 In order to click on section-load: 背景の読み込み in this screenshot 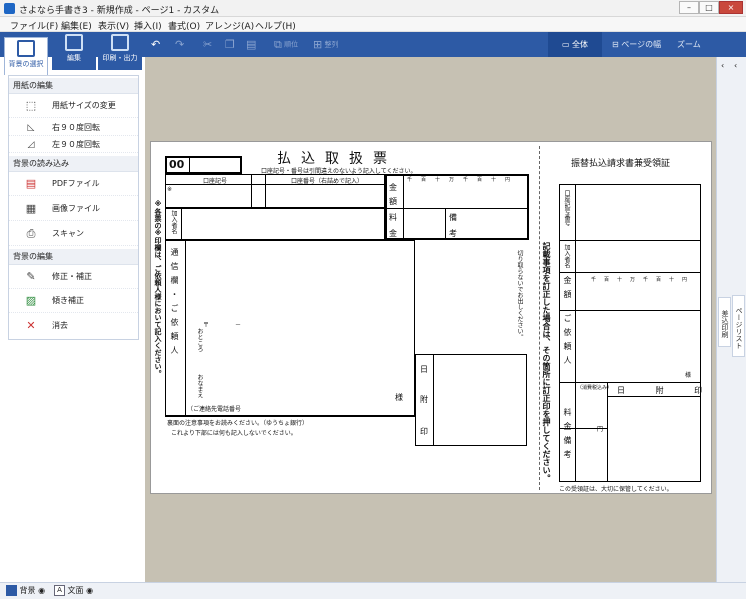, I will do `click(73, 164)`.